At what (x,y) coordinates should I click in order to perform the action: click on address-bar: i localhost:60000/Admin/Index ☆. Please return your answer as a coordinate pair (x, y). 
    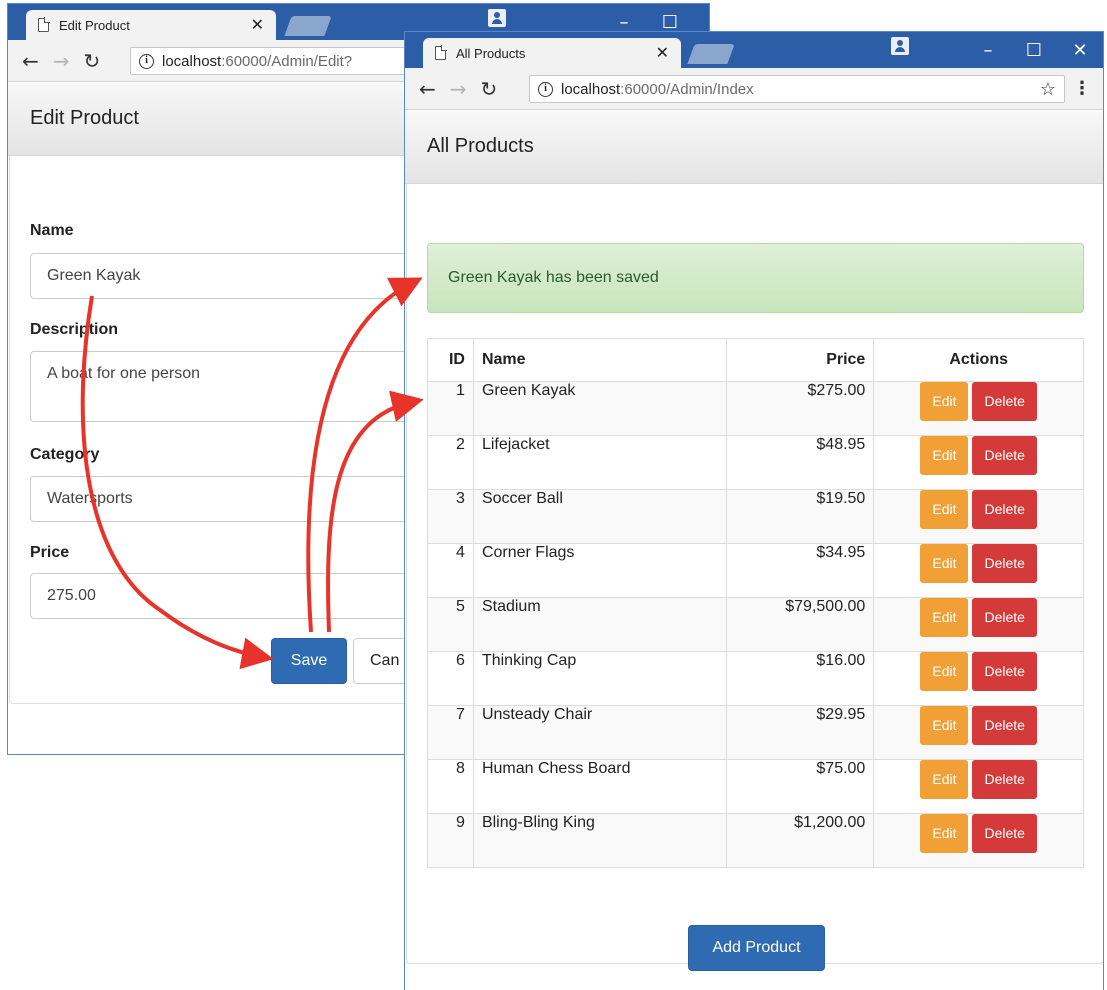
    Looking at the image, I should click on (797, 89).